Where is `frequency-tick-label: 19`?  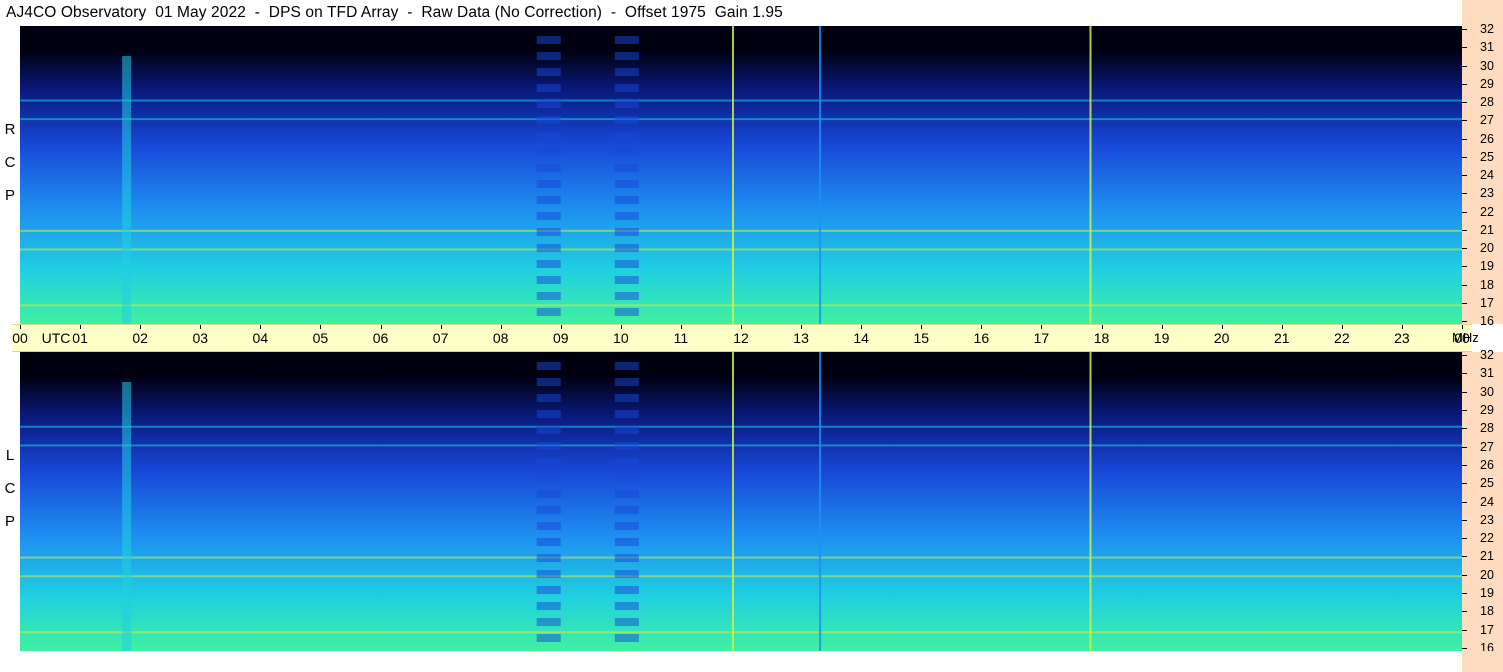
frequency-tick-label: 19 is located at coordinates (1487, 266).